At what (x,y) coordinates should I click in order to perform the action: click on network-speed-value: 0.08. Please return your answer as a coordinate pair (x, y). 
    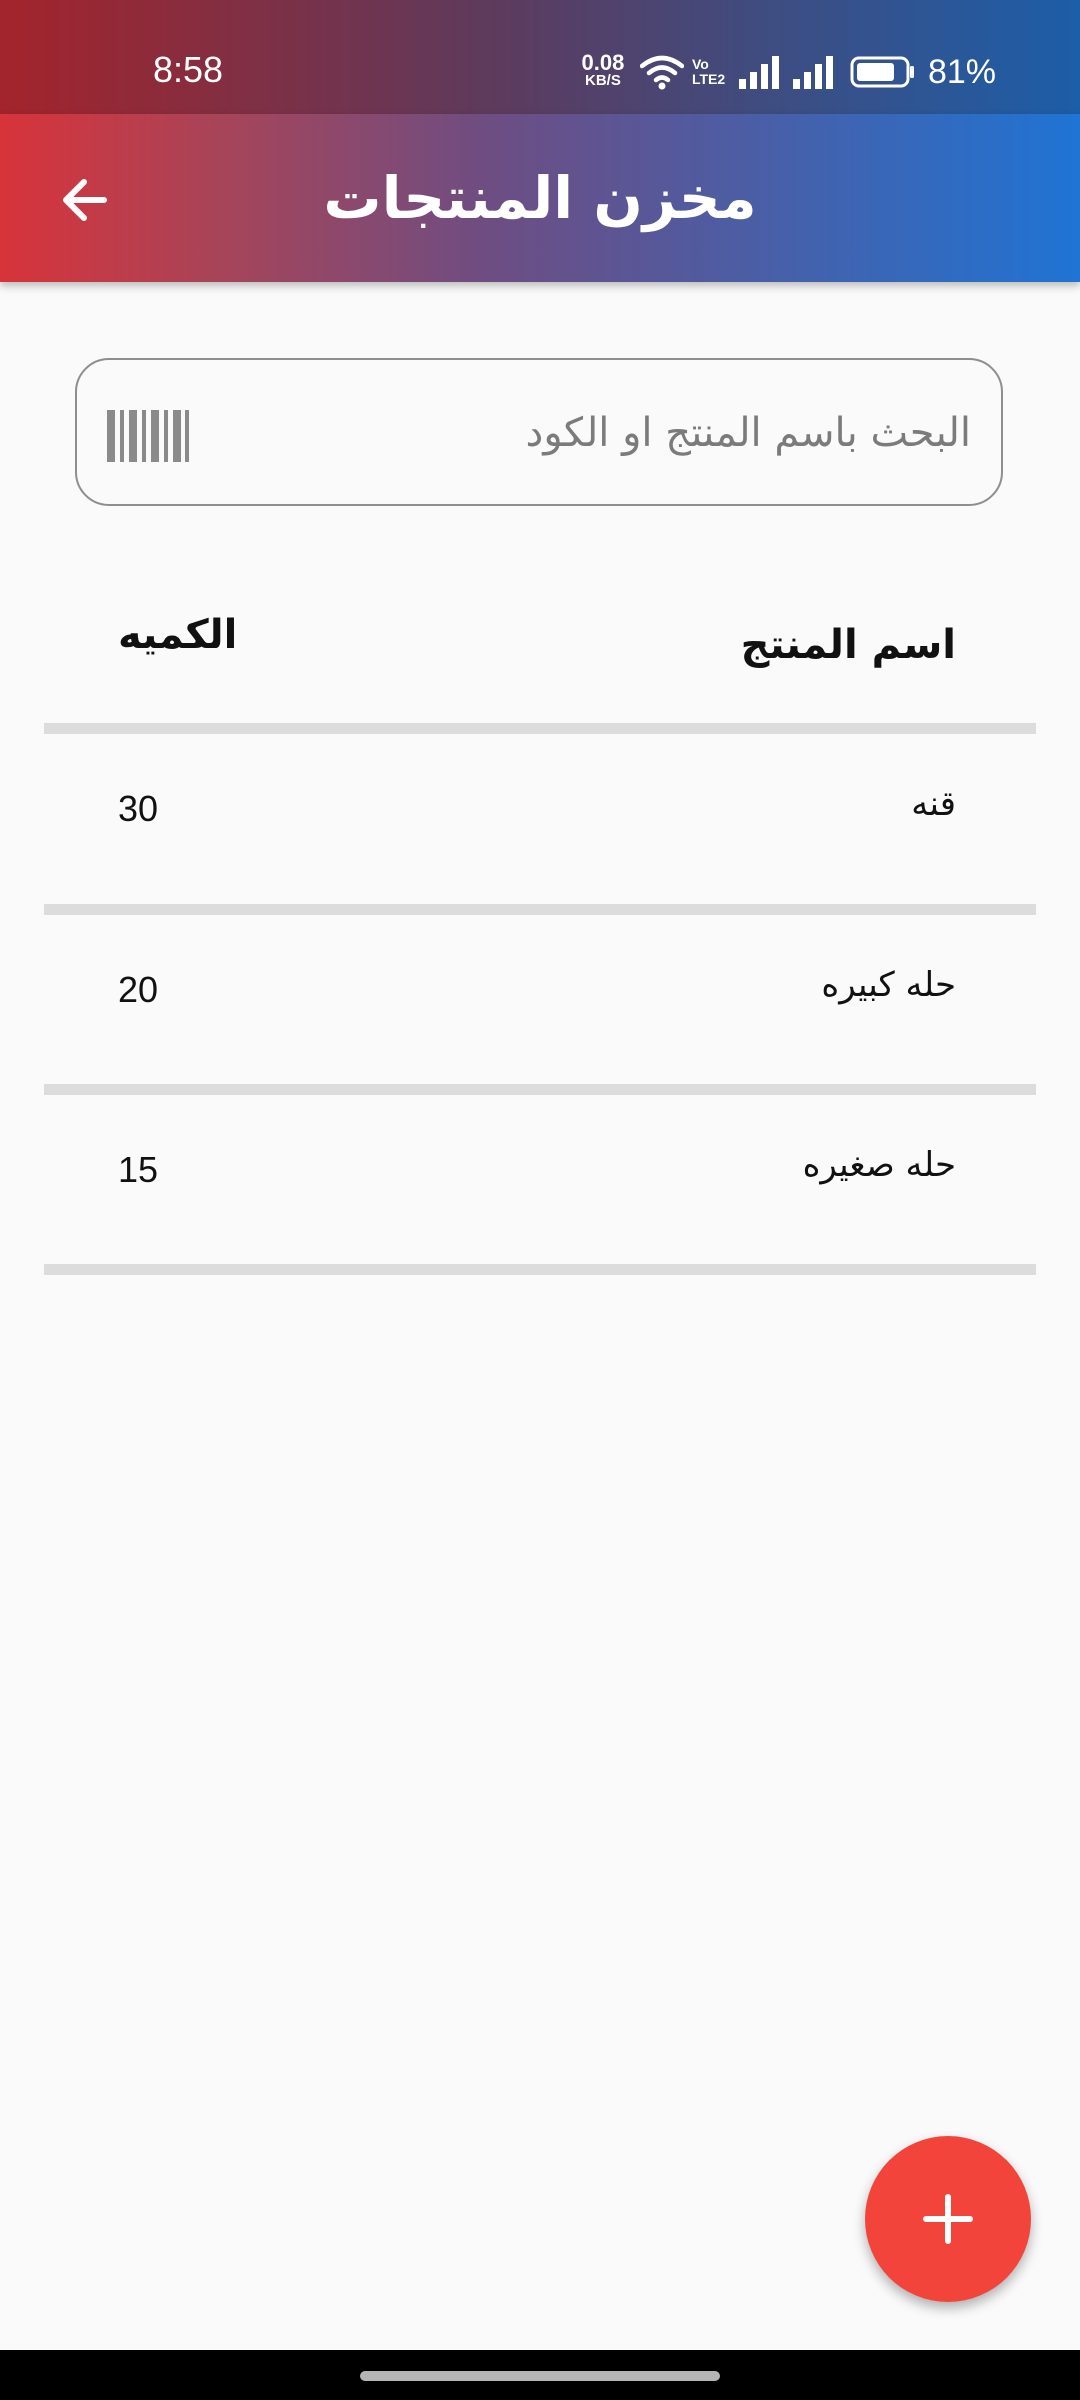
    Looking at the image, I should click on (603, 62).